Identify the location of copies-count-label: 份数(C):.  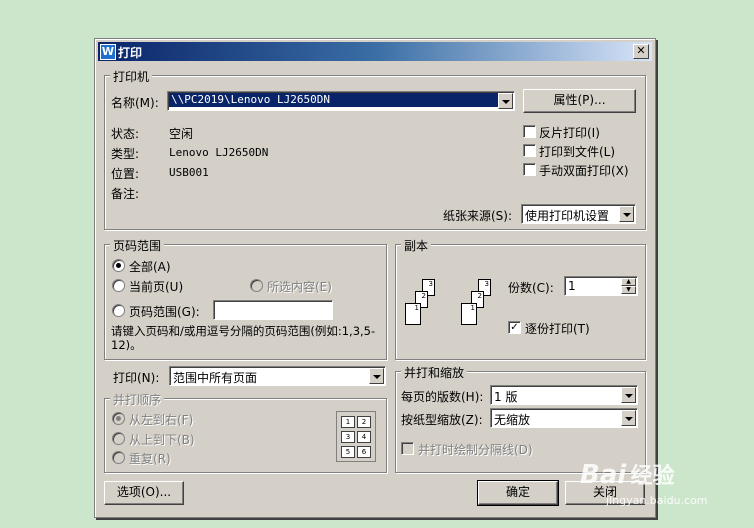
(531, 288).